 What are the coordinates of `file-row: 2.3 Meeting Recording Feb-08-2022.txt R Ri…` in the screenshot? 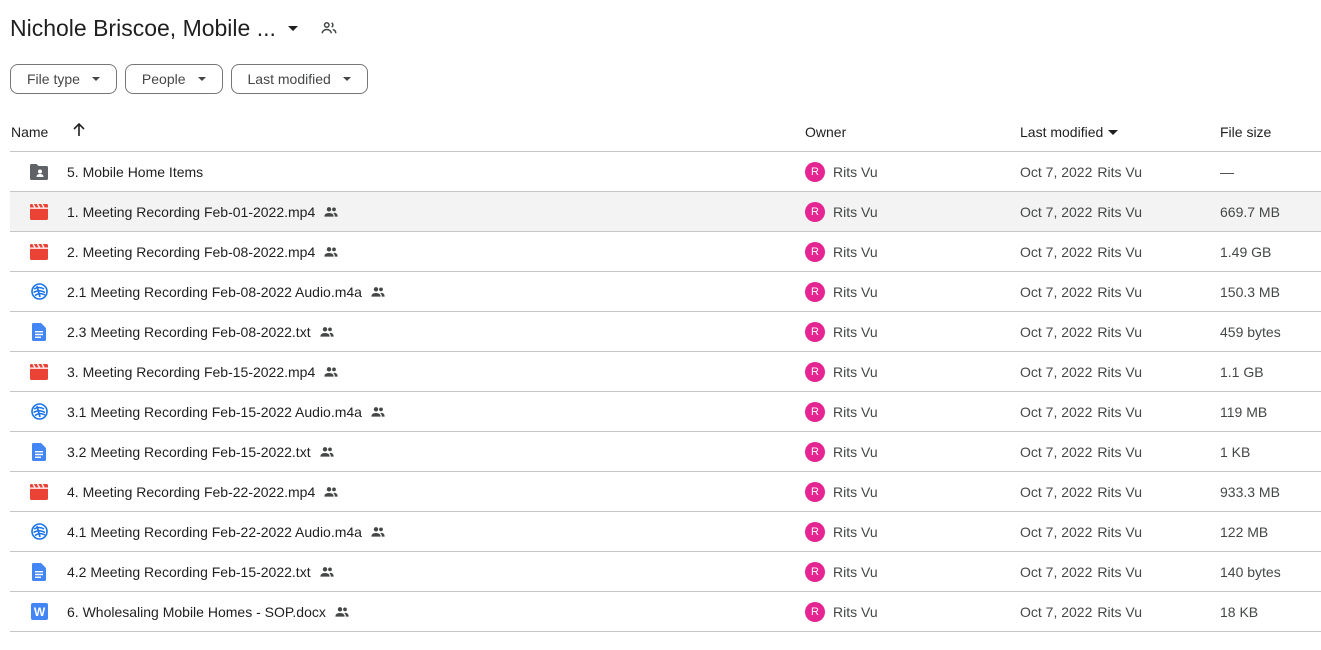 It's located at (665, 332).